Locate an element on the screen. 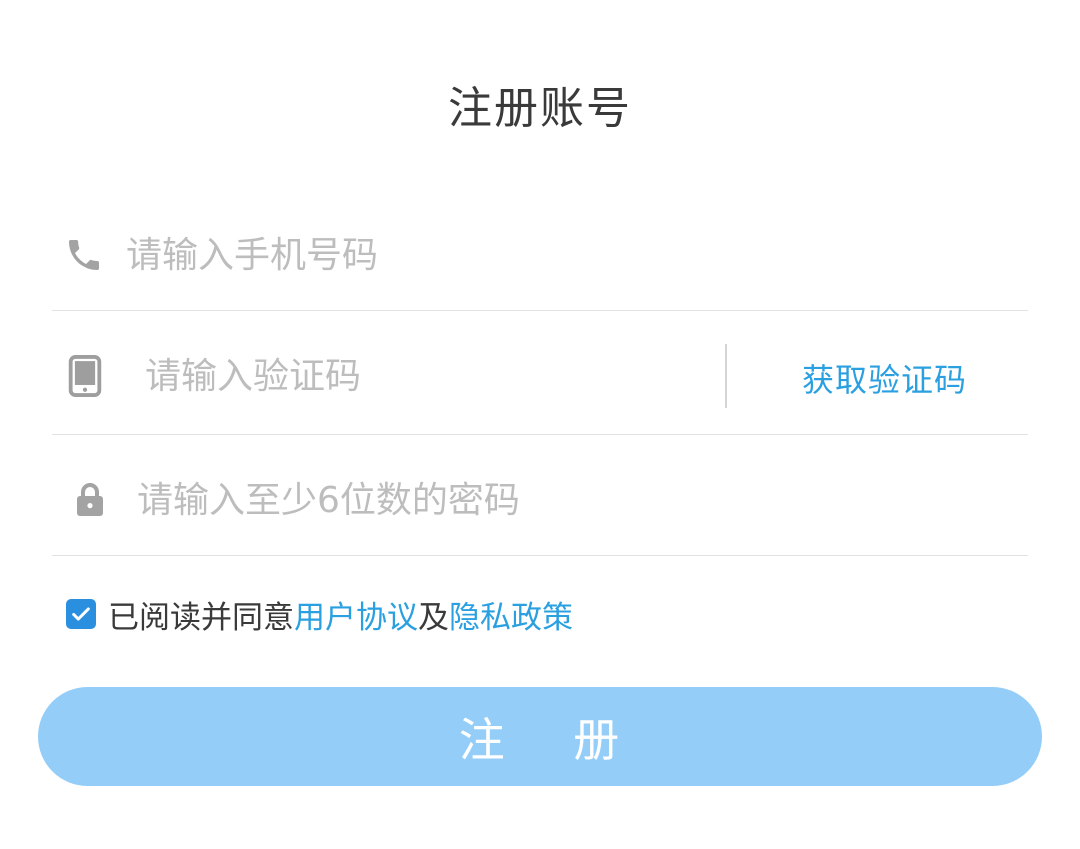  phone-input is located at coordinates (556, 255).